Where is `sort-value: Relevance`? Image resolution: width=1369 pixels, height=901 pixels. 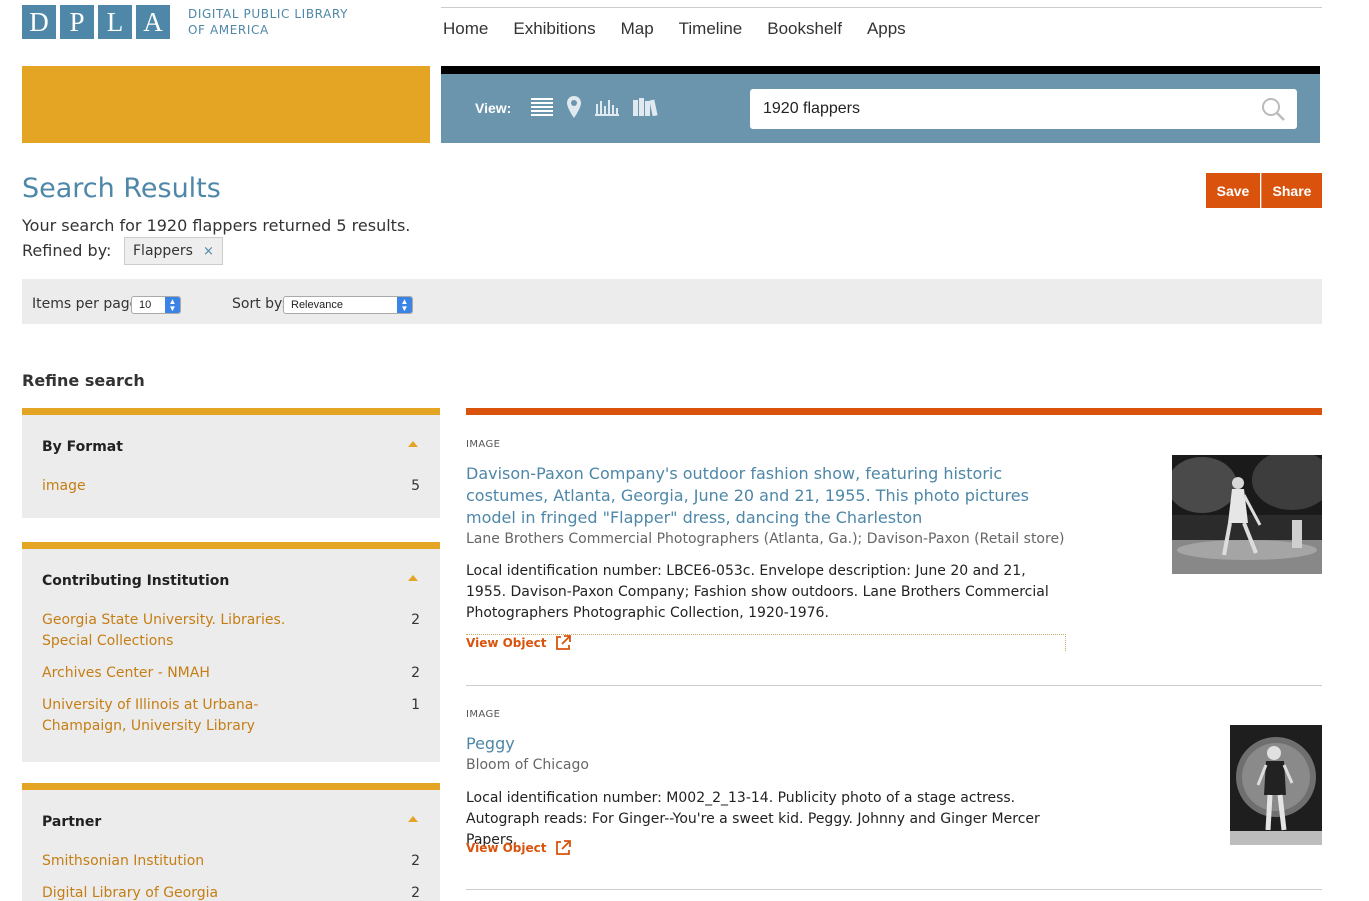 sort-value: Relevance is located at coordinates (317, 305).